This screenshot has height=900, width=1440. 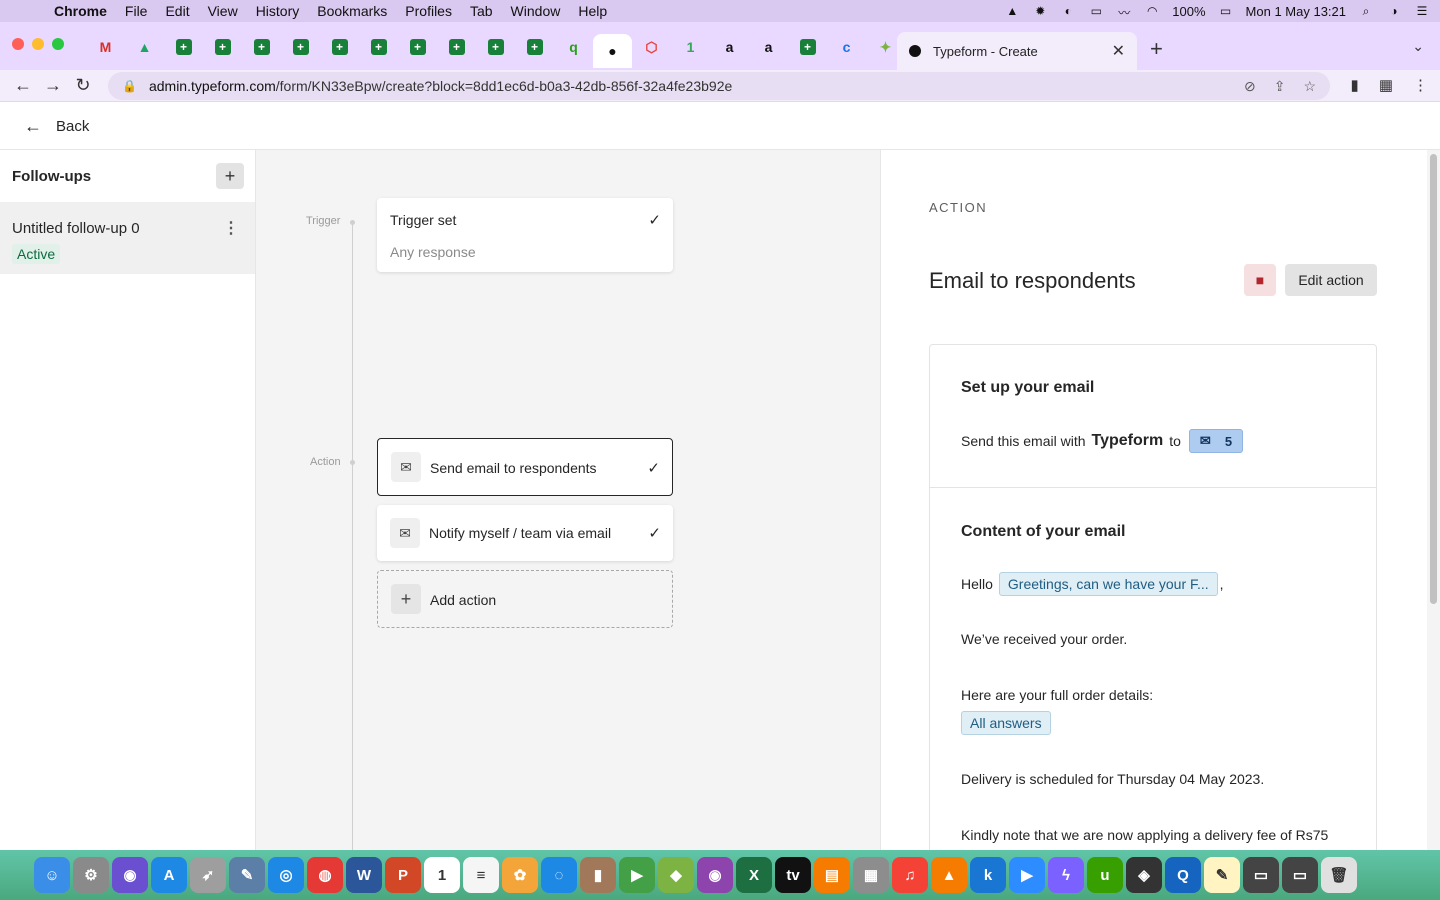 I want to click on menu-help: Help, so click(x=592, y=11).